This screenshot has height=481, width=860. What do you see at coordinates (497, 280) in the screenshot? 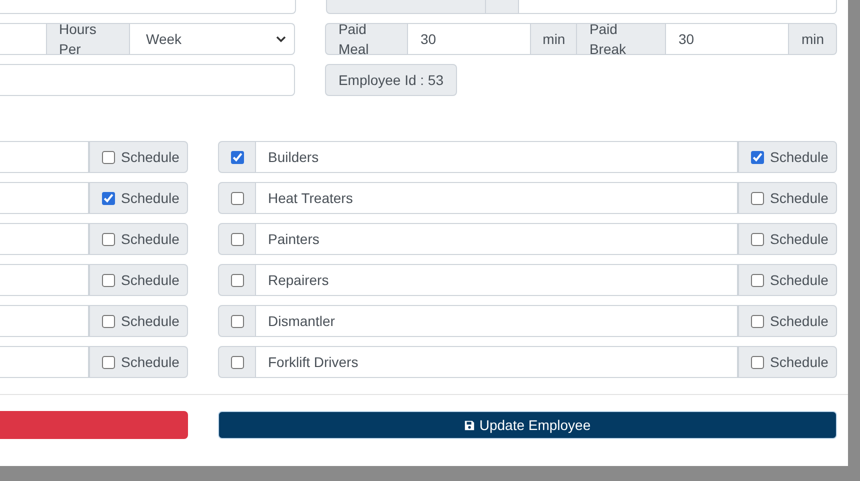
I see `position-name: Repairers` at bounding box center [497, 280].